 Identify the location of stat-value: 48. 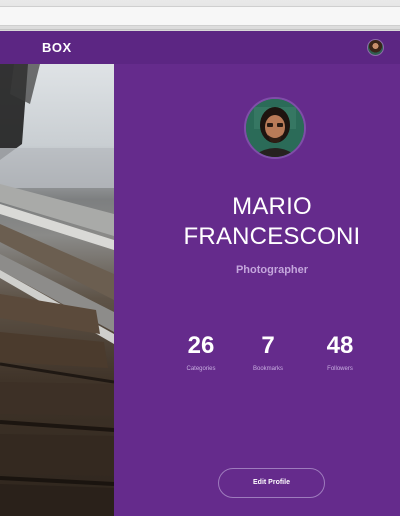
(340, 345).